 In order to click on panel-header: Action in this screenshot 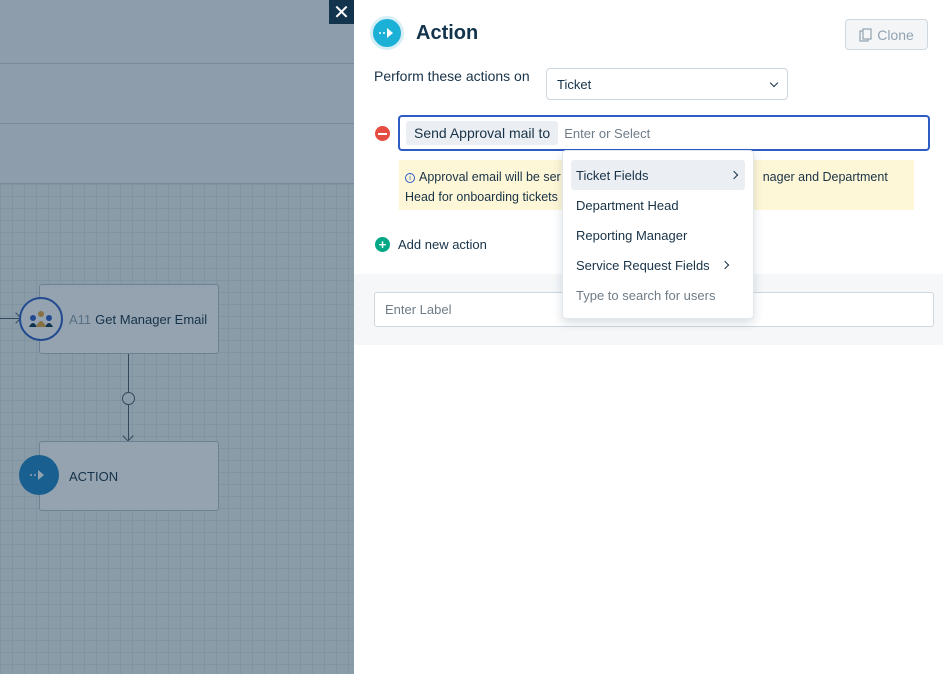, I will do `click(424, 33)`.